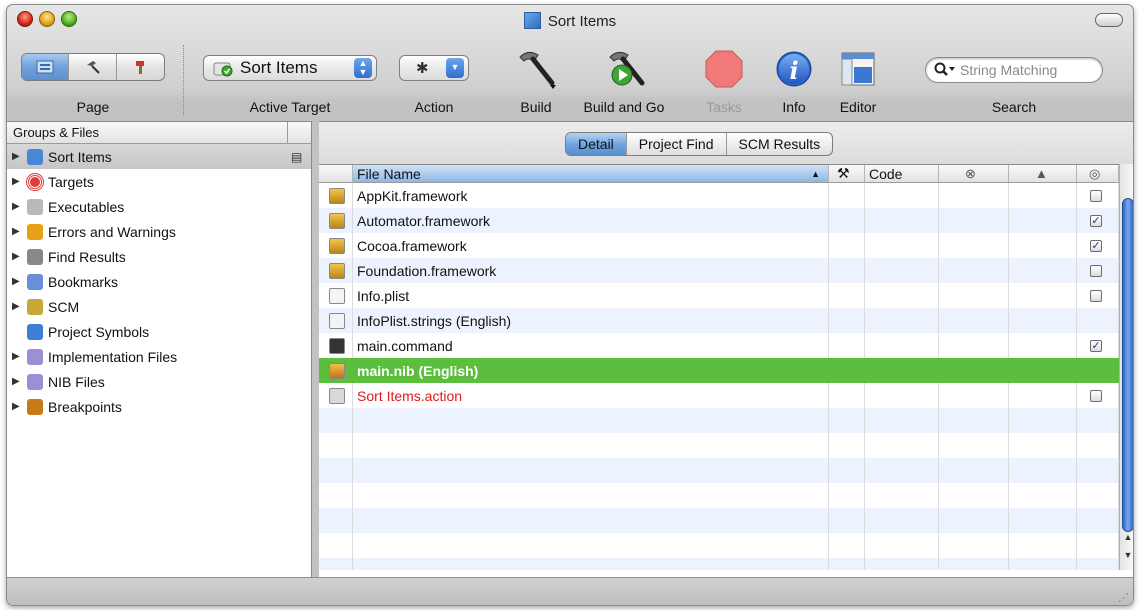 The image size is (1140, 610). I want to click on sidebar-item: ▶ Errors and Warnings, so click(159, 231).